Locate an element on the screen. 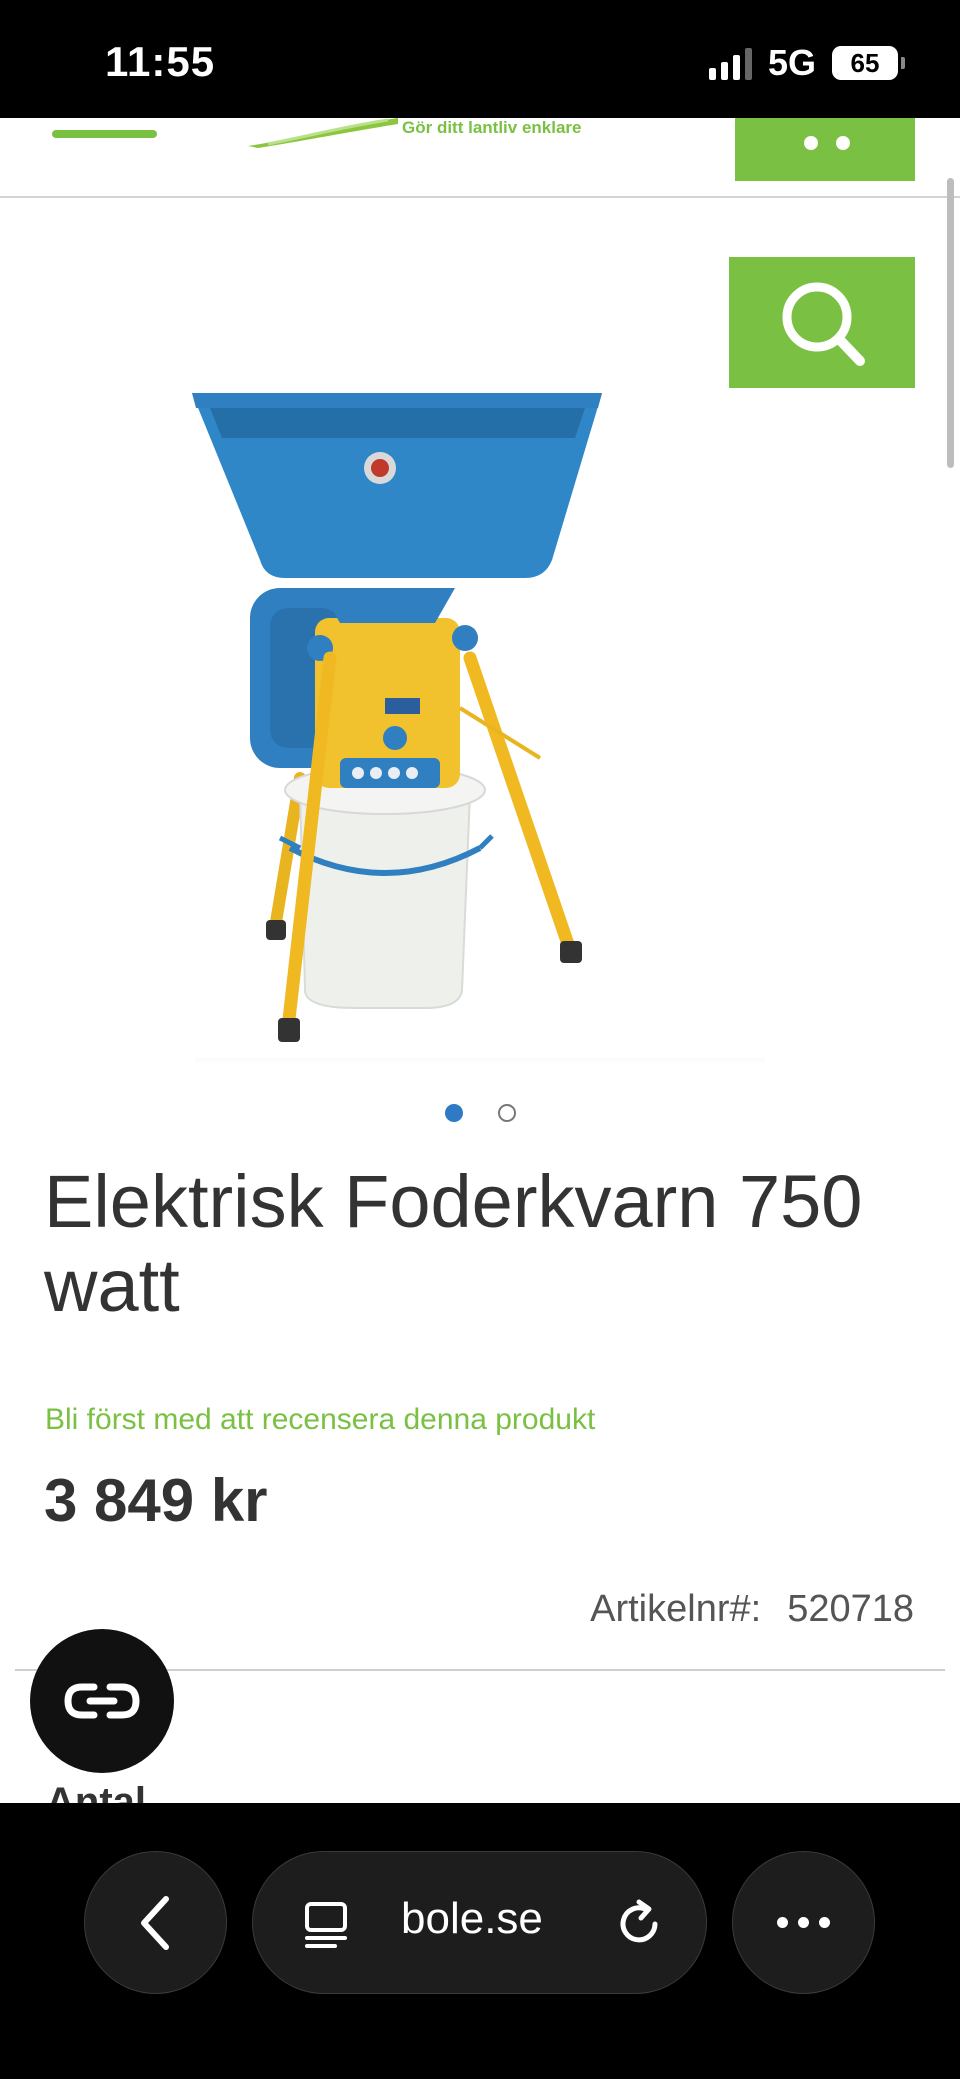 The height and width of the screenshot is (2079, 960). address-bar: bole.se is located at coordinates (479, 1922).